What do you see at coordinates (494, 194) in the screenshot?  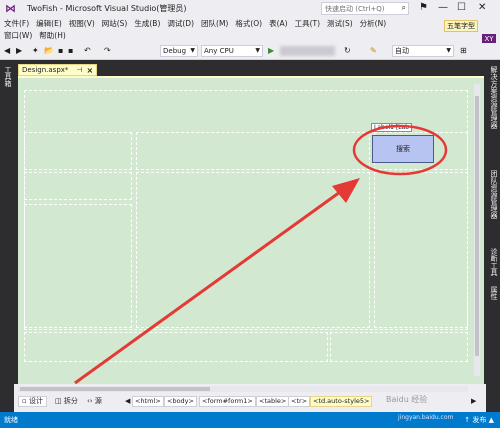 I see `team-explorer-tab: 团队资源管理器` at bounding box center [494, 194].